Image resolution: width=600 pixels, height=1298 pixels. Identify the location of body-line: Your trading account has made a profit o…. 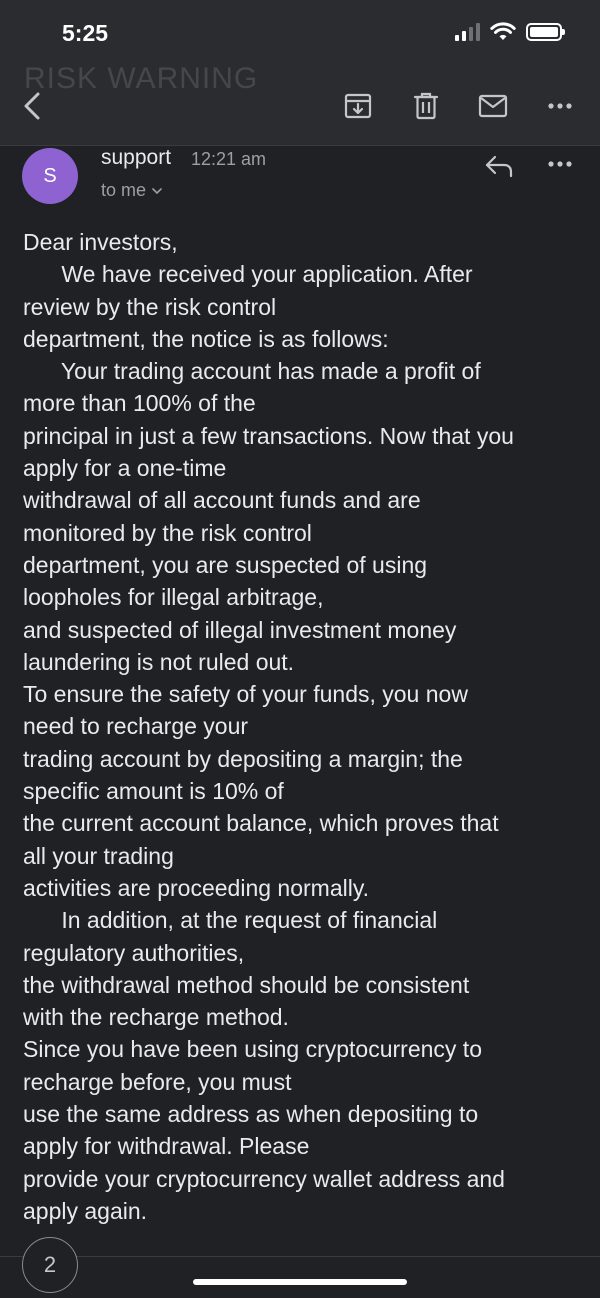
(252, 371).